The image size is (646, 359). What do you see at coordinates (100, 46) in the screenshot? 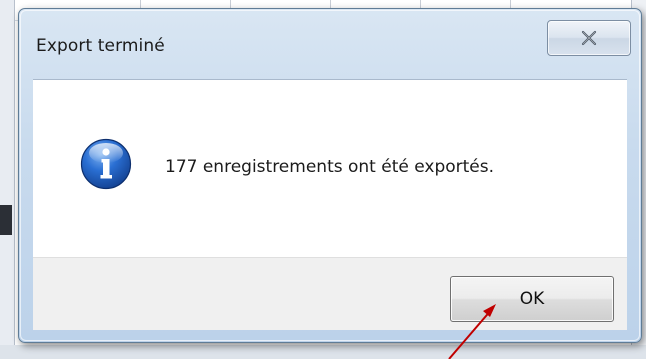
I see `dialog-title: Export terminé` at bounding box center [100, 46].